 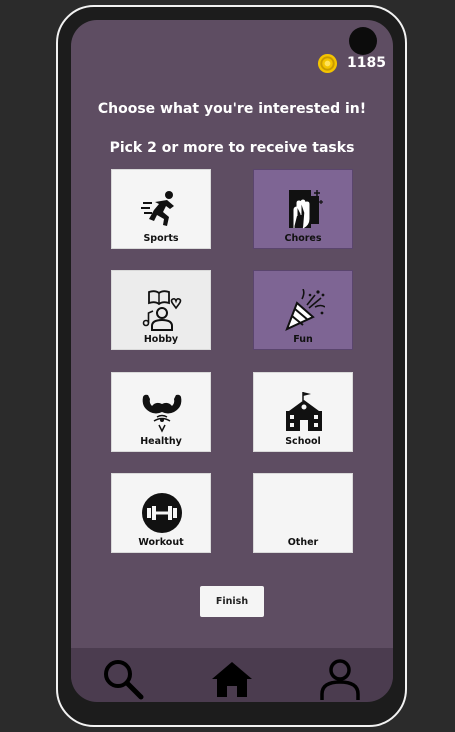 I want to click on interest-label: Sports, so click(x=161, y=238).